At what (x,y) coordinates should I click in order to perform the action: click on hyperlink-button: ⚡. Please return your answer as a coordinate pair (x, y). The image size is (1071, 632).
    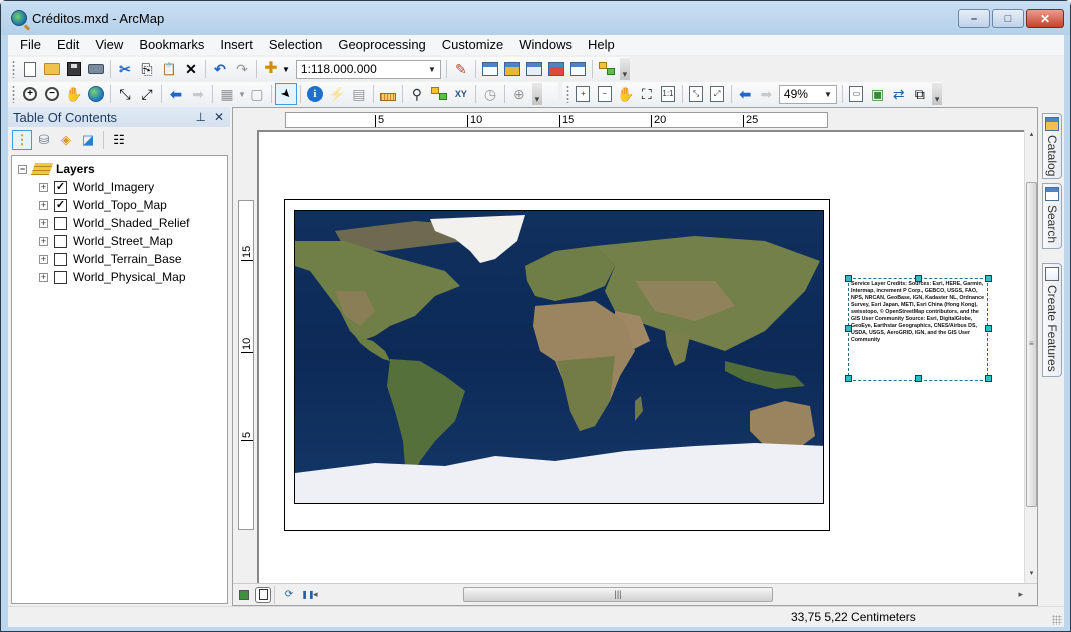
    Looking at the image, I should click on (337, 94).